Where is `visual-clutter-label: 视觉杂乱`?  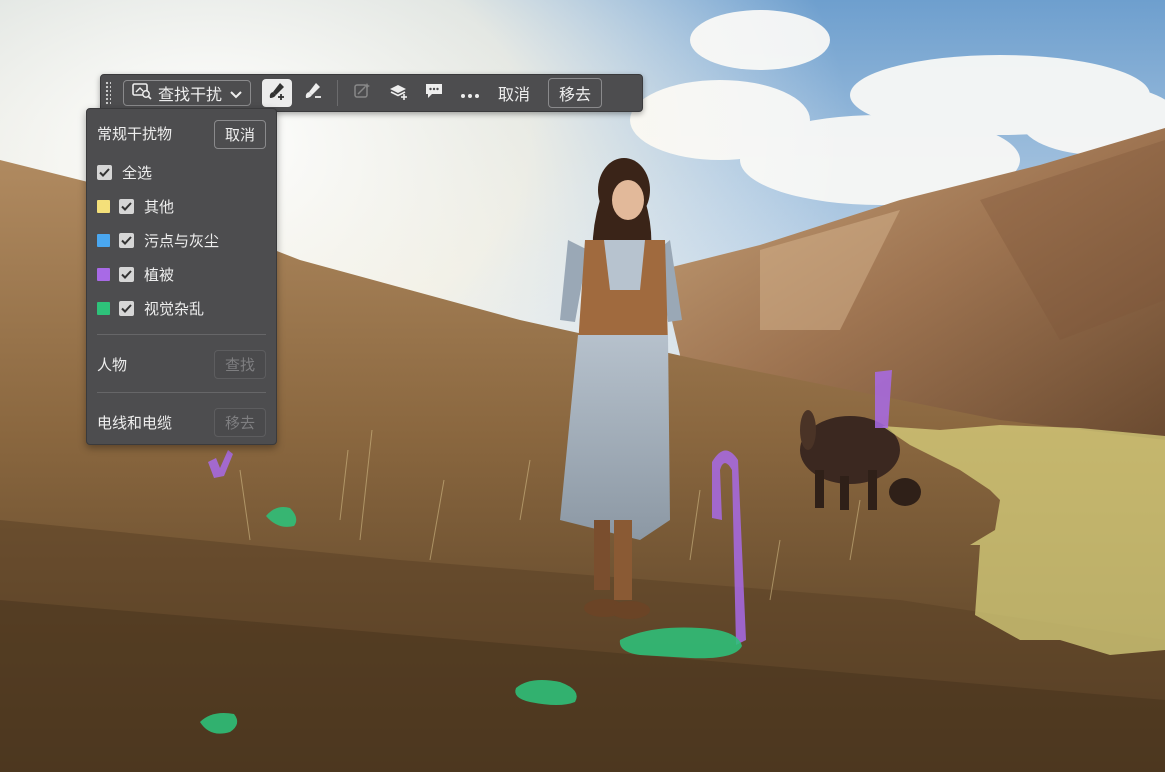
visual-clutter-label: 视觉杂乱 is located at coordinates (174, 309).